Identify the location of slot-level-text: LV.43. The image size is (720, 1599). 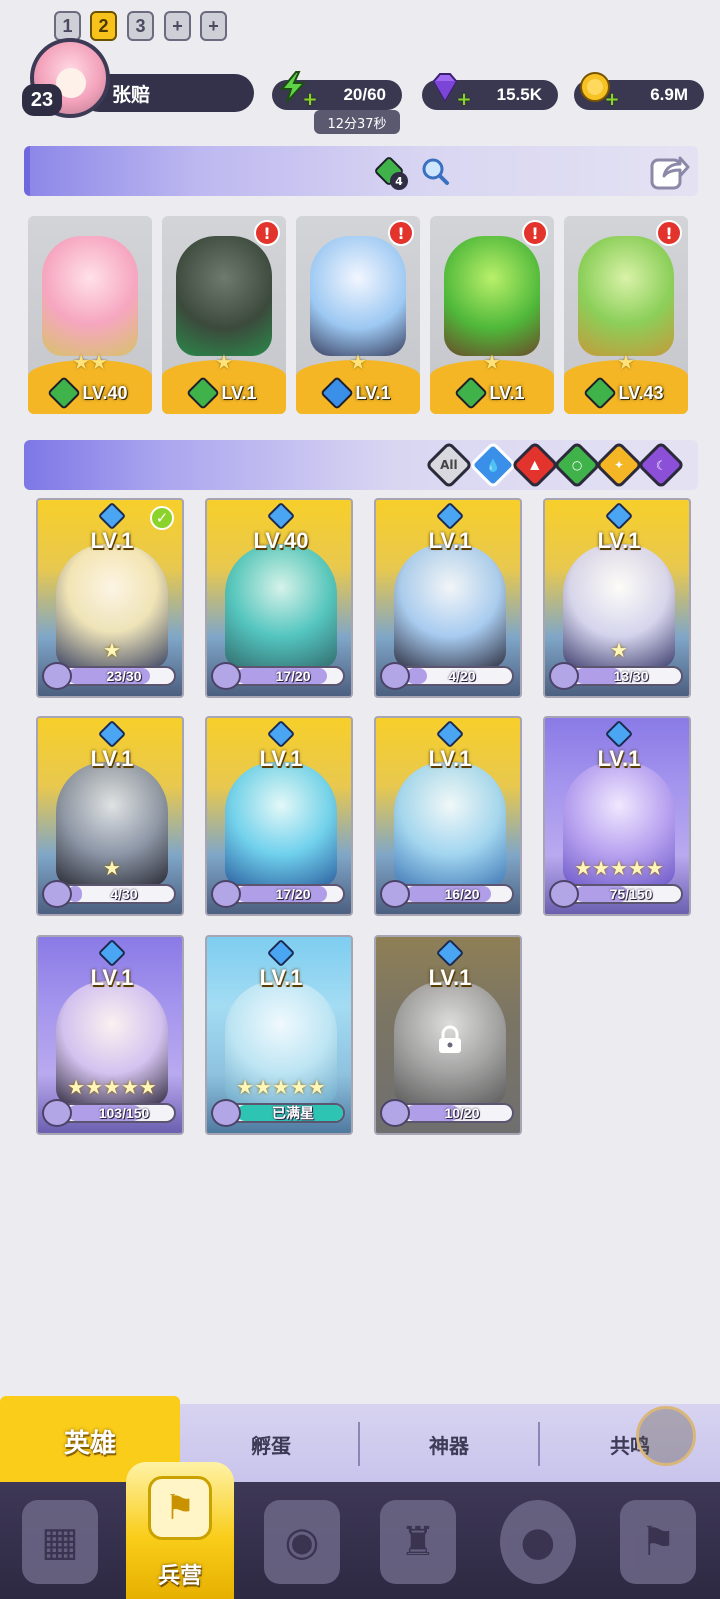
(641, 392).